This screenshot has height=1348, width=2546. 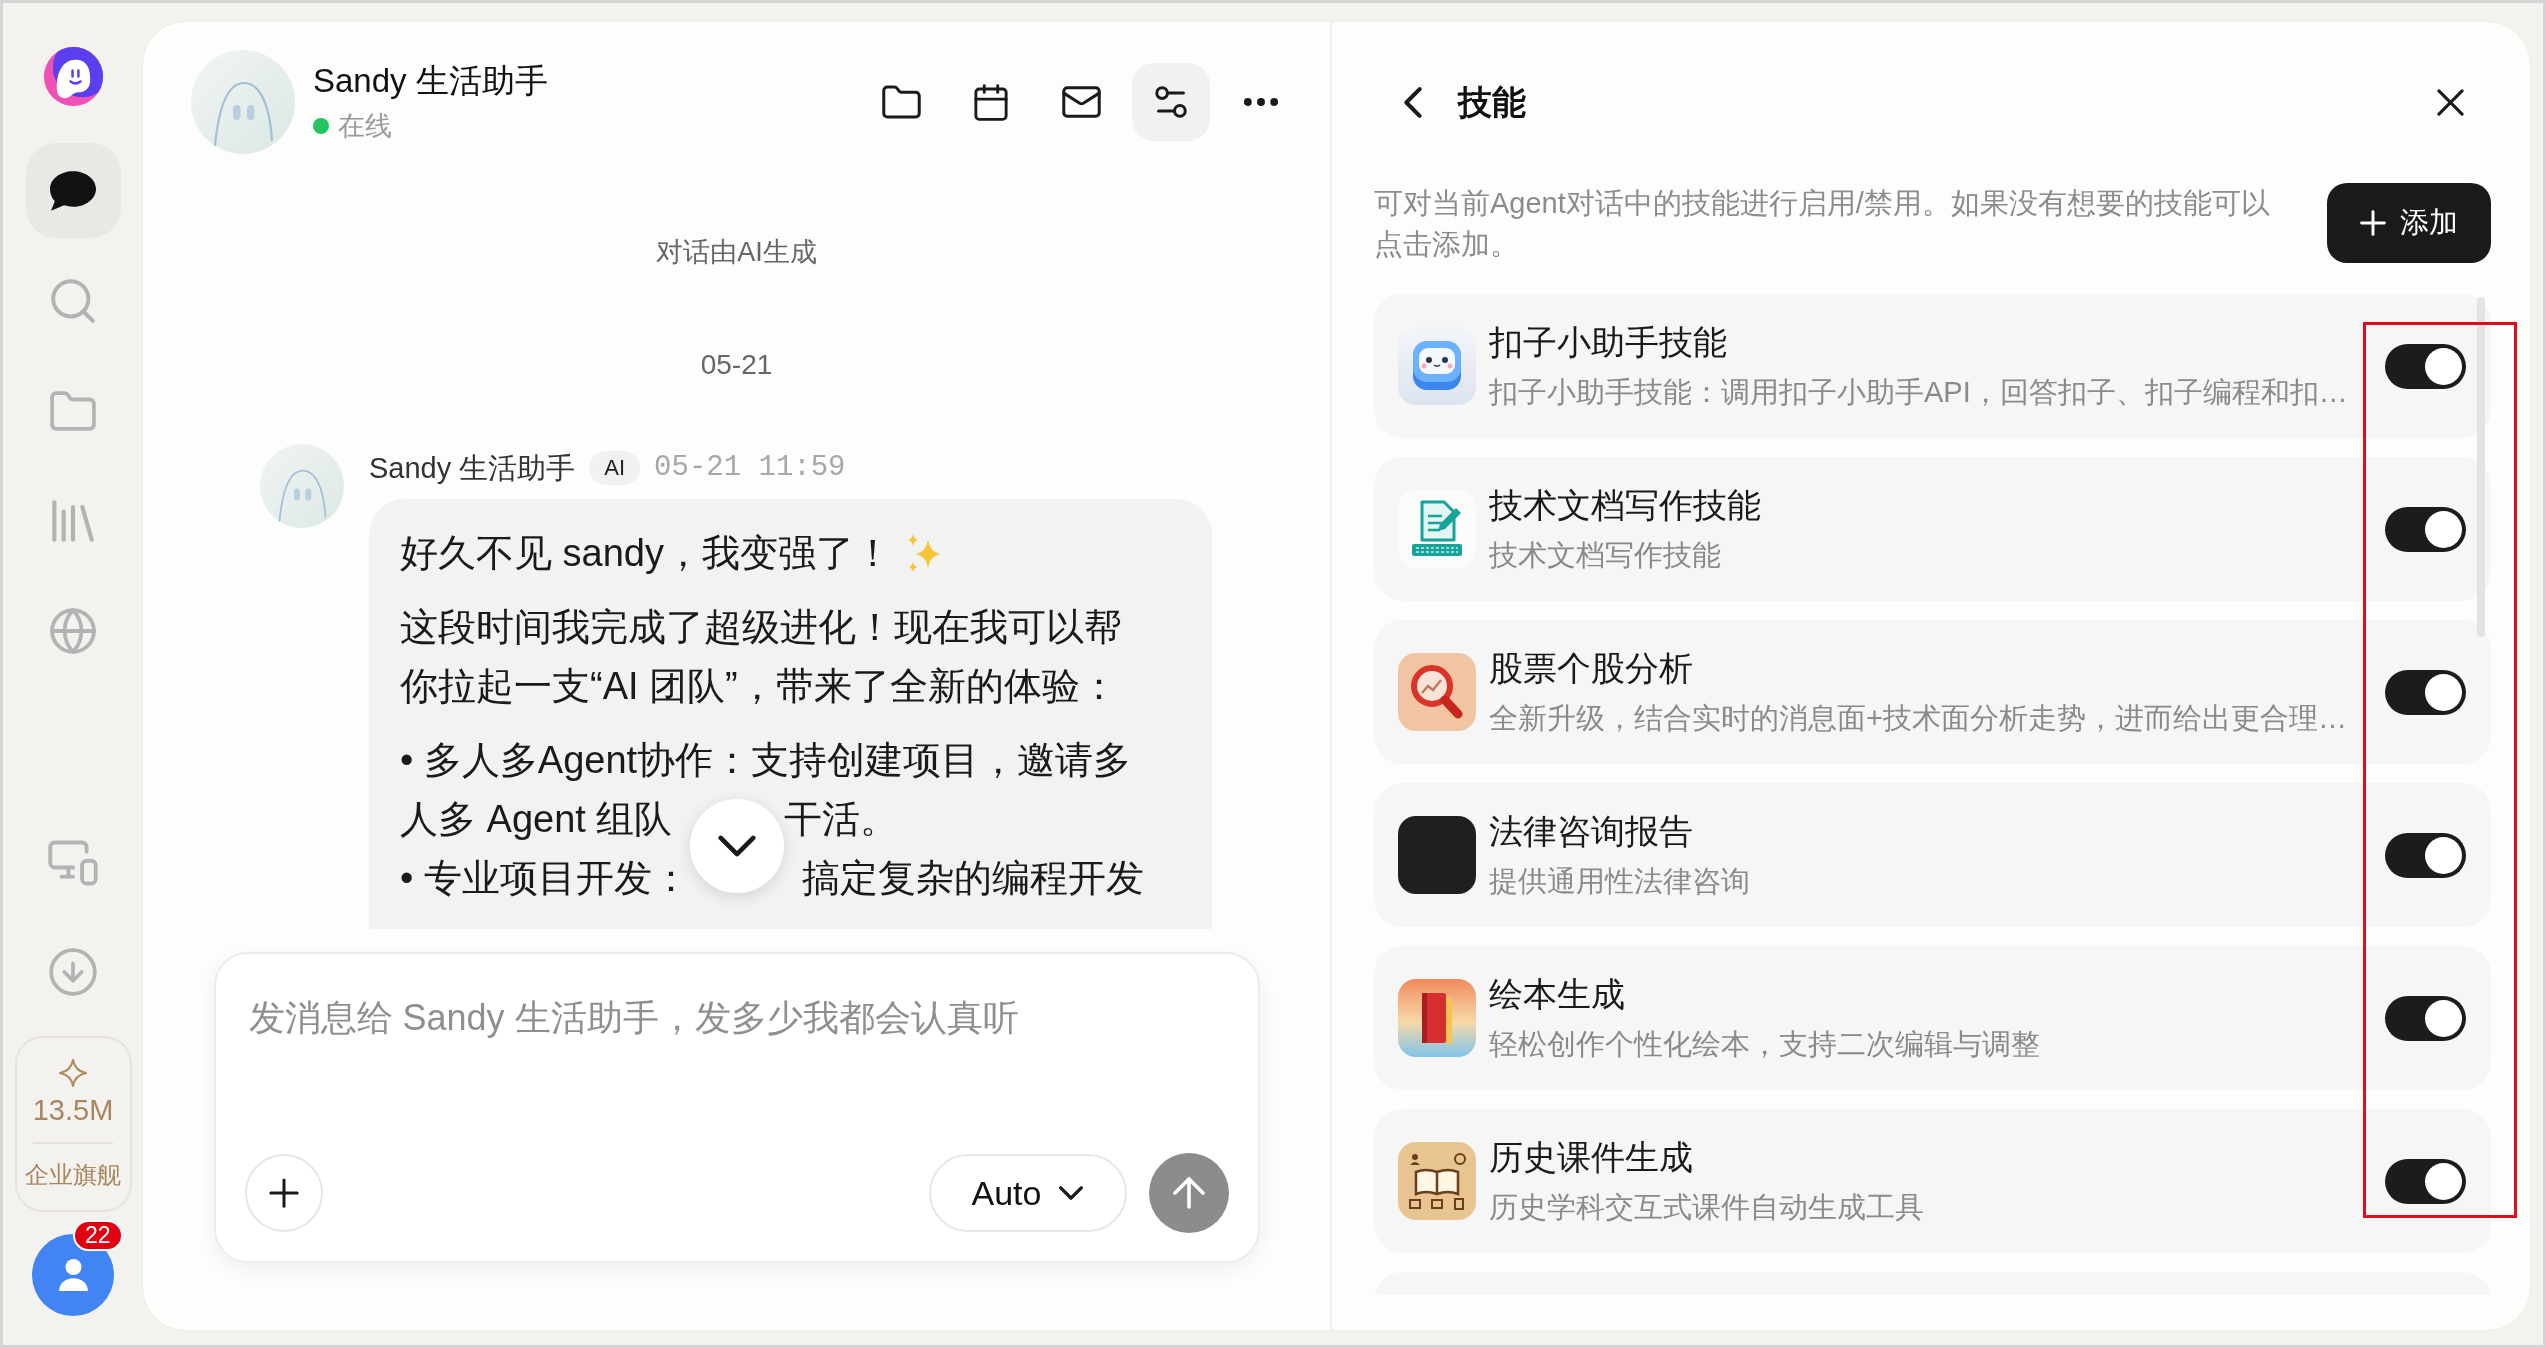 I want to click on book-icon, so click(x=1437, y=1018).